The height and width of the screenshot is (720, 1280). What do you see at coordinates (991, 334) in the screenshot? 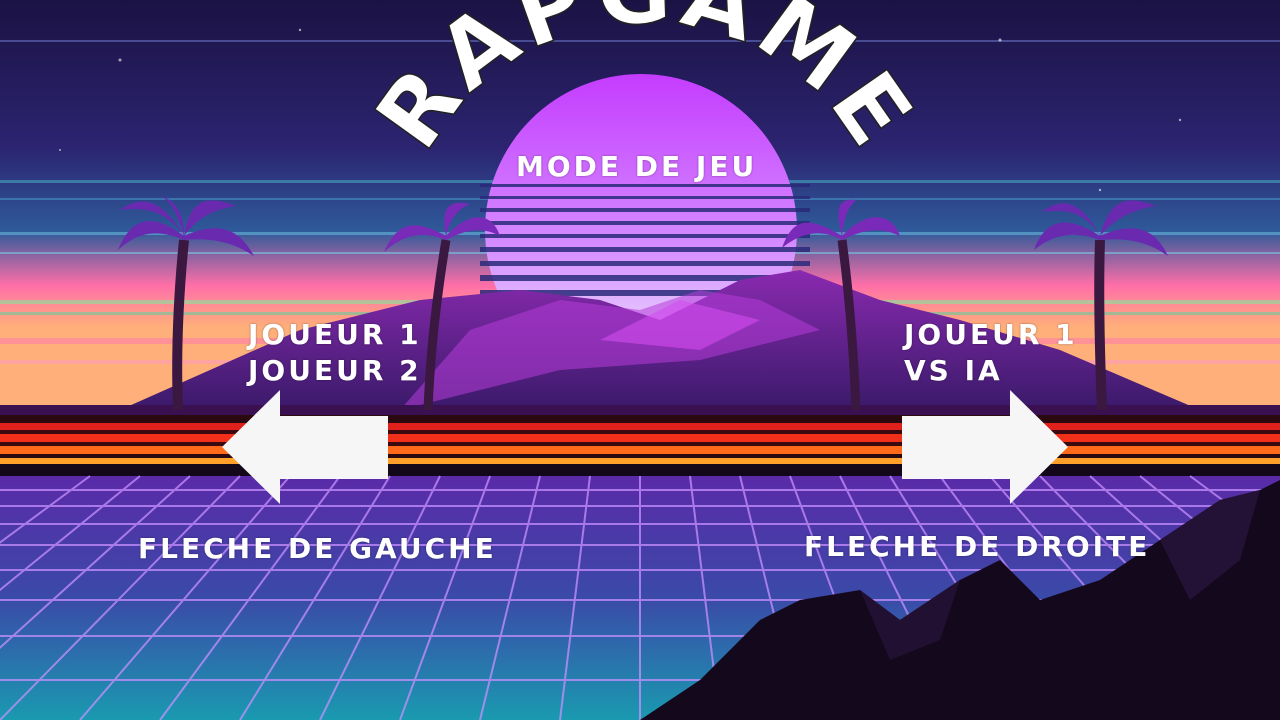
I see `right-option-line1: JOUEUR 1` at bounding box center [991, 334].